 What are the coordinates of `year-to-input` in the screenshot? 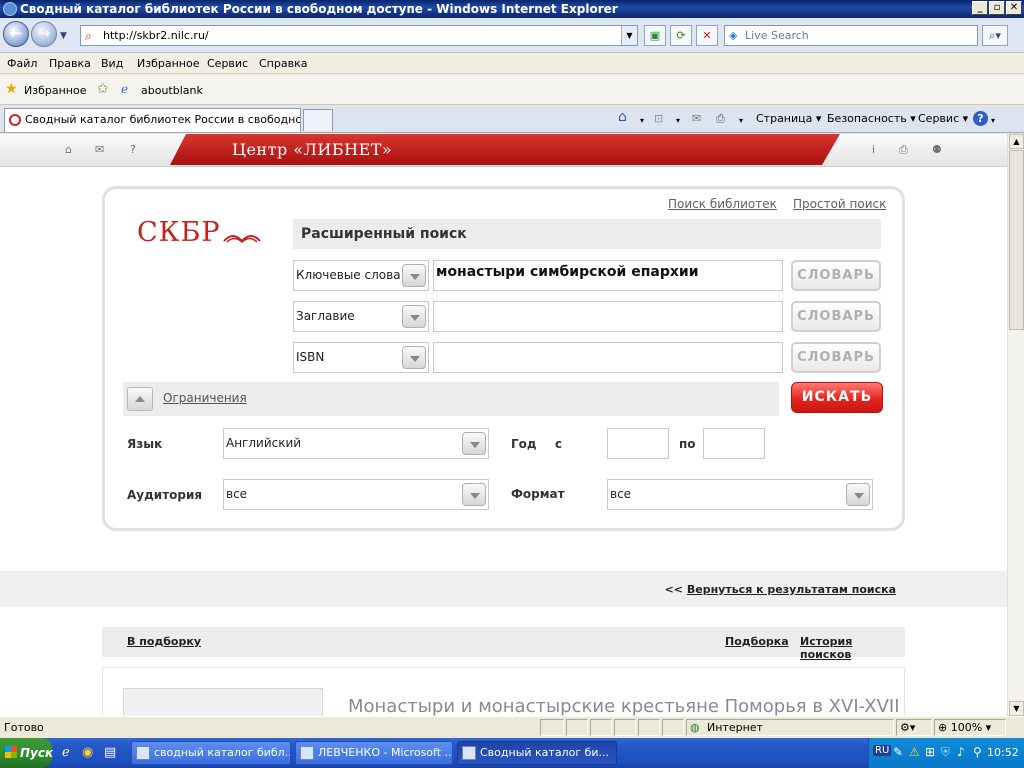 It's located at (734, 443).